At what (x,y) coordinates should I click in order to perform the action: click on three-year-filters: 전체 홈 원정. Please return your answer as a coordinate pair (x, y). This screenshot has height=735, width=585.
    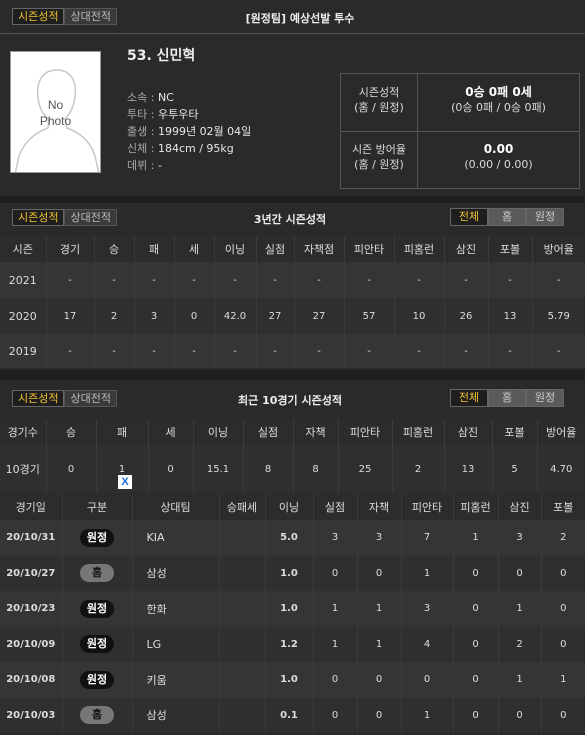
    Looking at the image, I should click on (507, 217).